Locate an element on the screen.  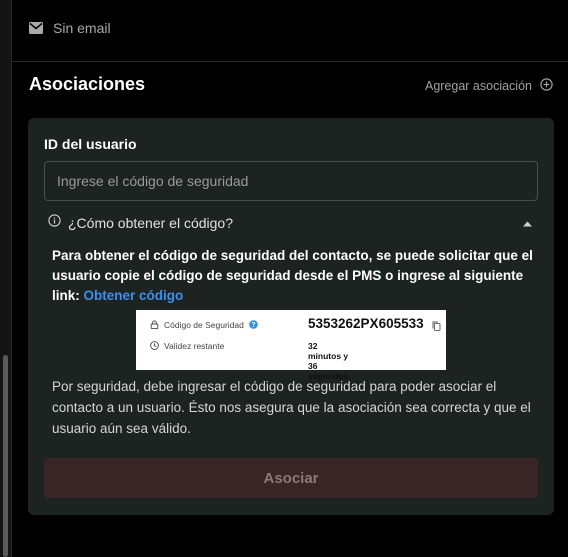
security-code-input is located at coordinates (291, 181).